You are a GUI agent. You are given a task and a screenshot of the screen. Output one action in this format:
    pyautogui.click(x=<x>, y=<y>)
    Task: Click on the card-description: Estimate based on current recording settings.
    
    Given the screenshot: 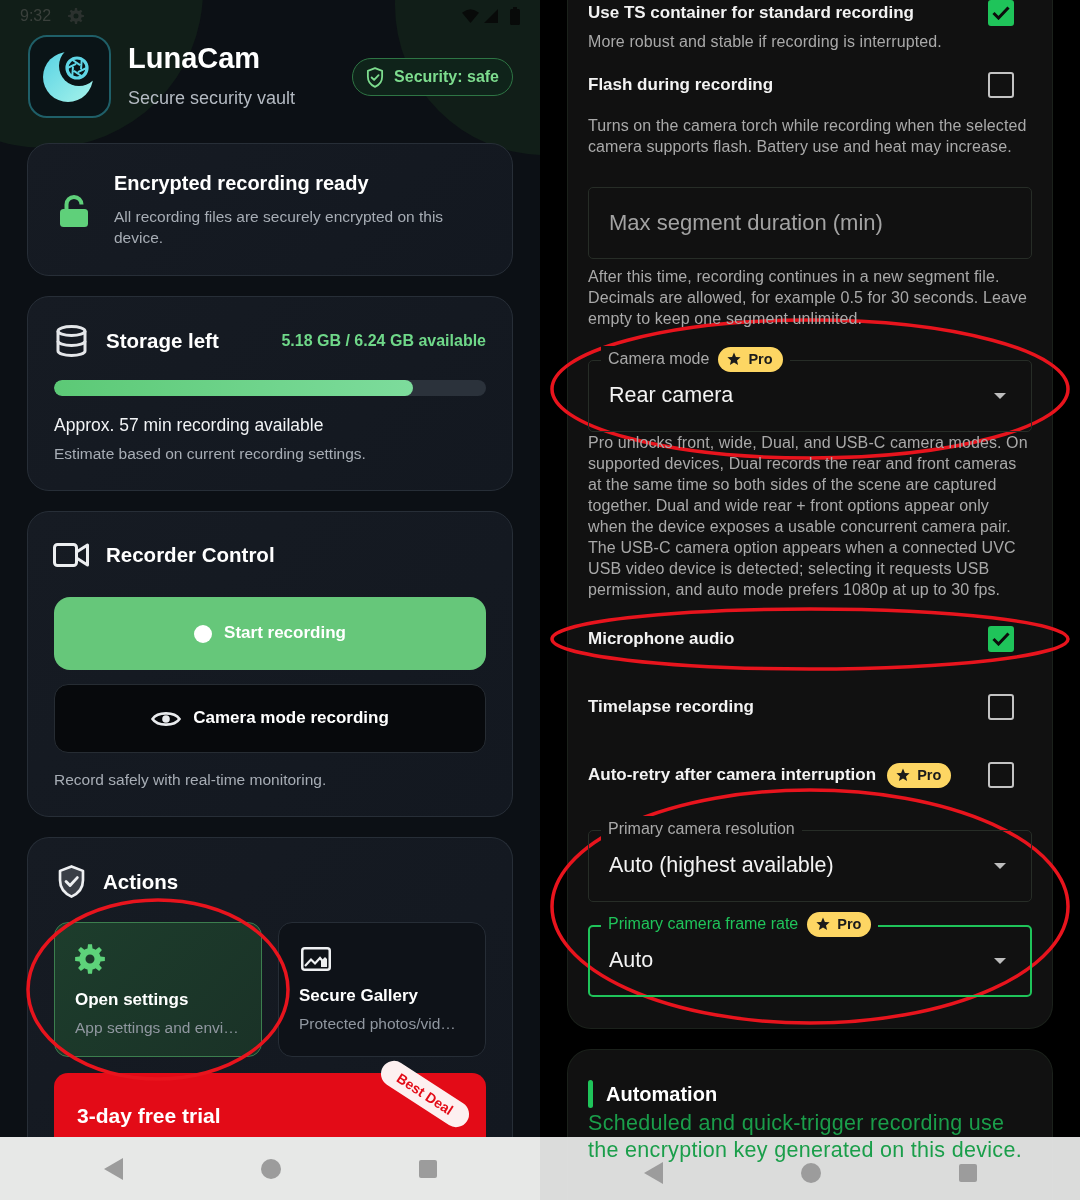 What is the action you would take?
    pyautogui.click(x=210, y=454)
    